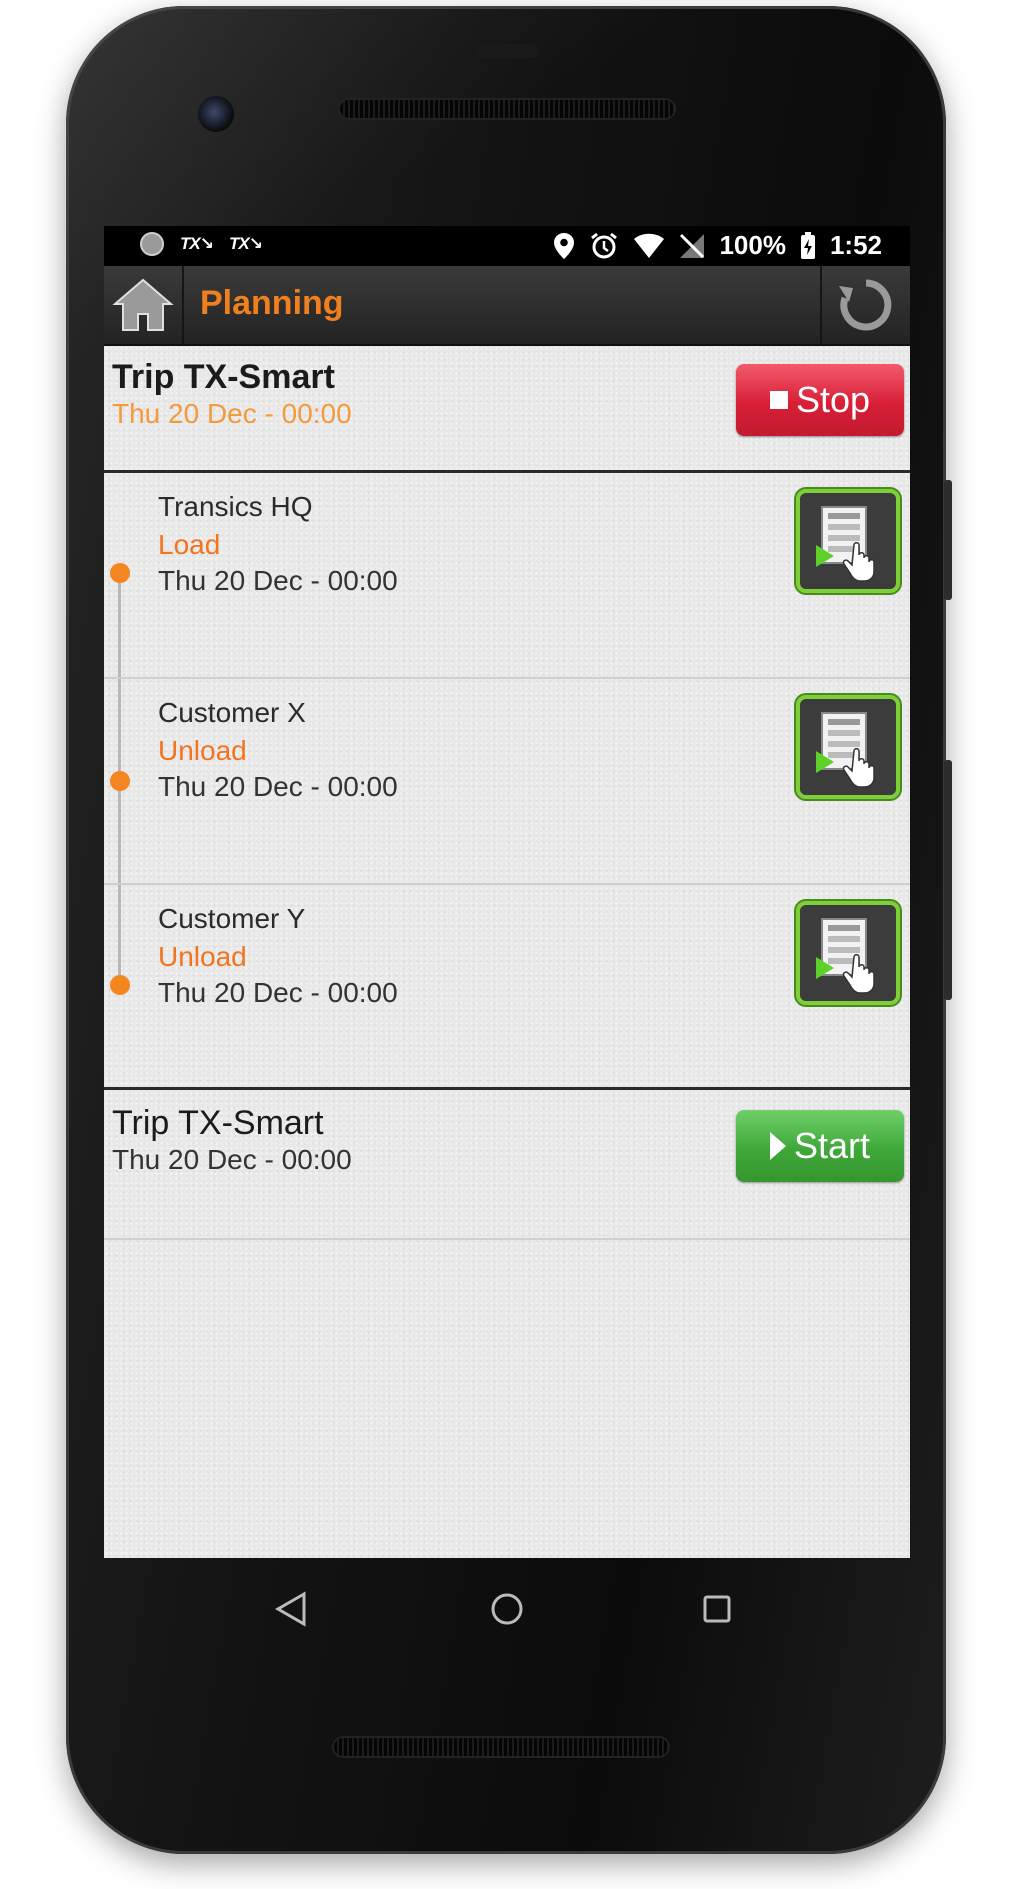 The width and height of the screenshot is (1020, 1889). I want to click on recents-icon, so click(717, 1609).